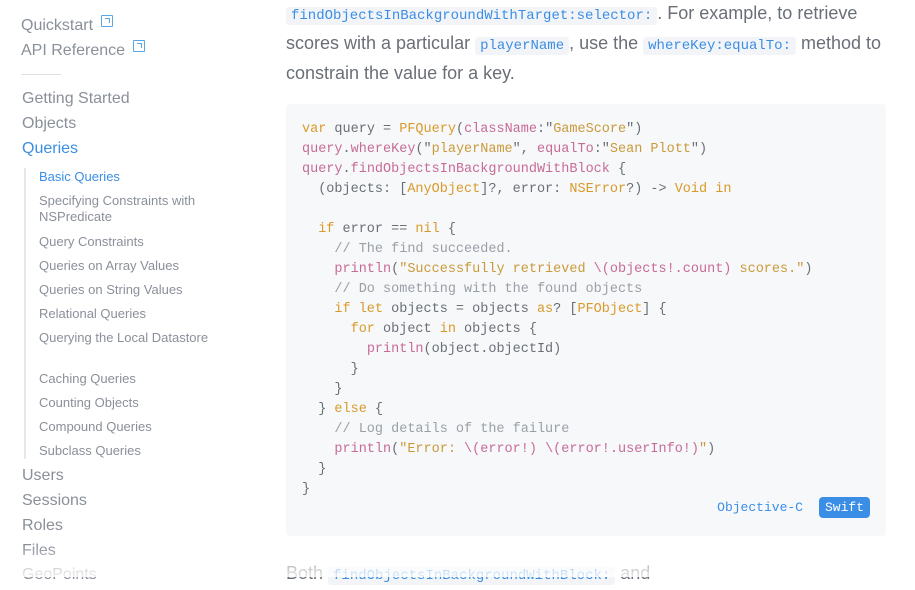 This screenshot has width=915, height=590. I want to click on code-token: PFQuery, so click(427, 129).